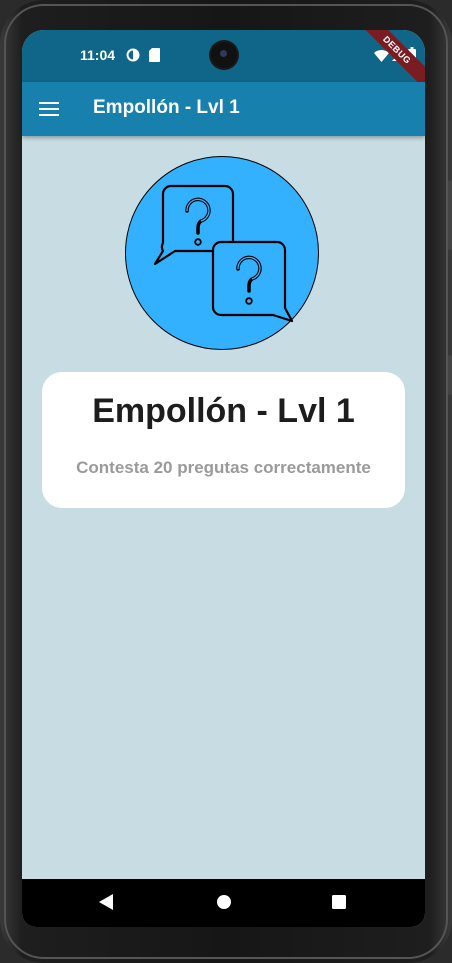 Image resolution: width=452 pixels, height=963 pixels. What do you see at coordinates (339, 904) in the screenshot?
I see `recents-icon` at bounding box center [339, 904].